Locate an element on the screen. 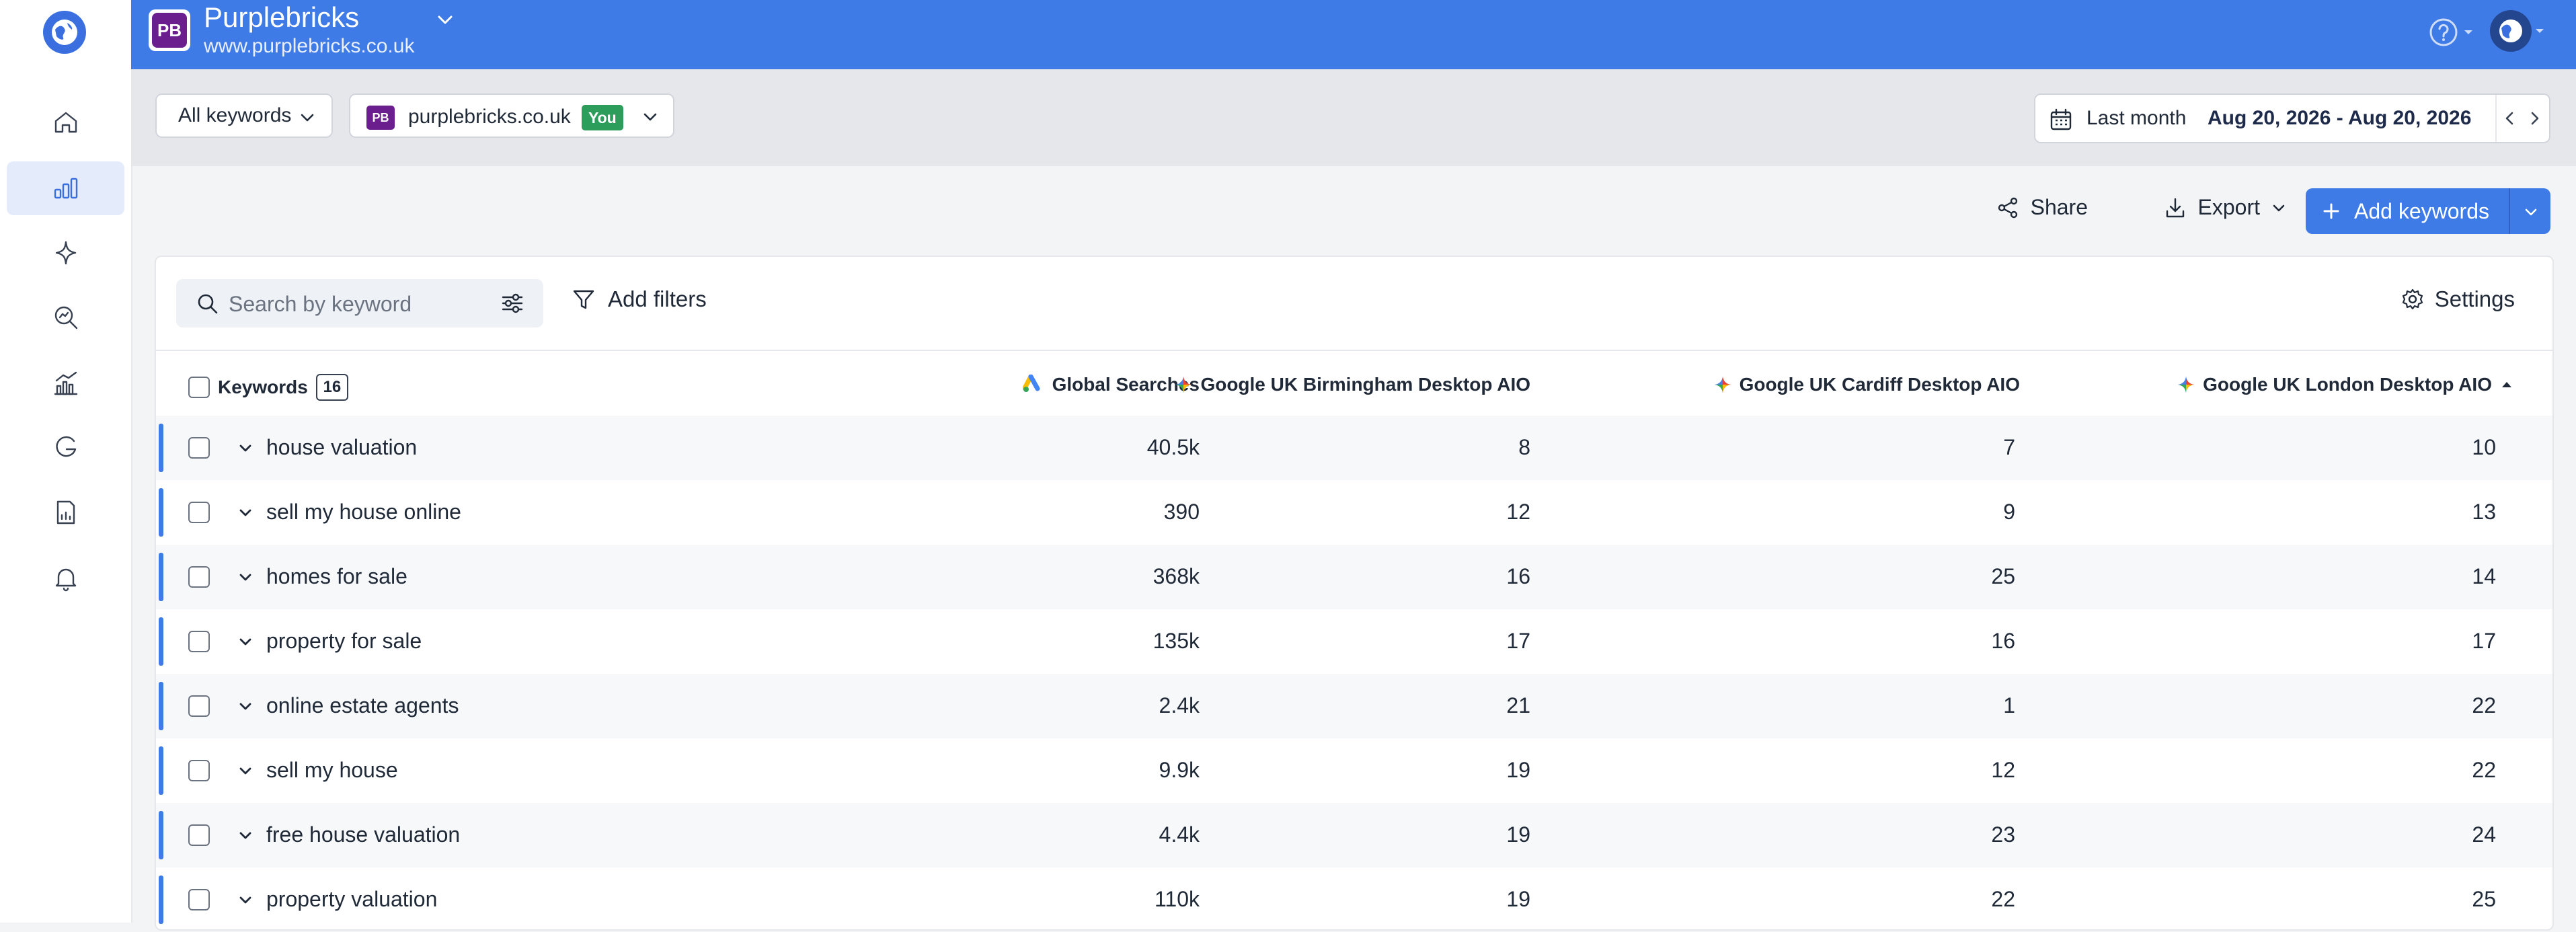 The height and width of the screenshot is (932, 2576). select-all-checkbox is located at coordinates (199, 387).